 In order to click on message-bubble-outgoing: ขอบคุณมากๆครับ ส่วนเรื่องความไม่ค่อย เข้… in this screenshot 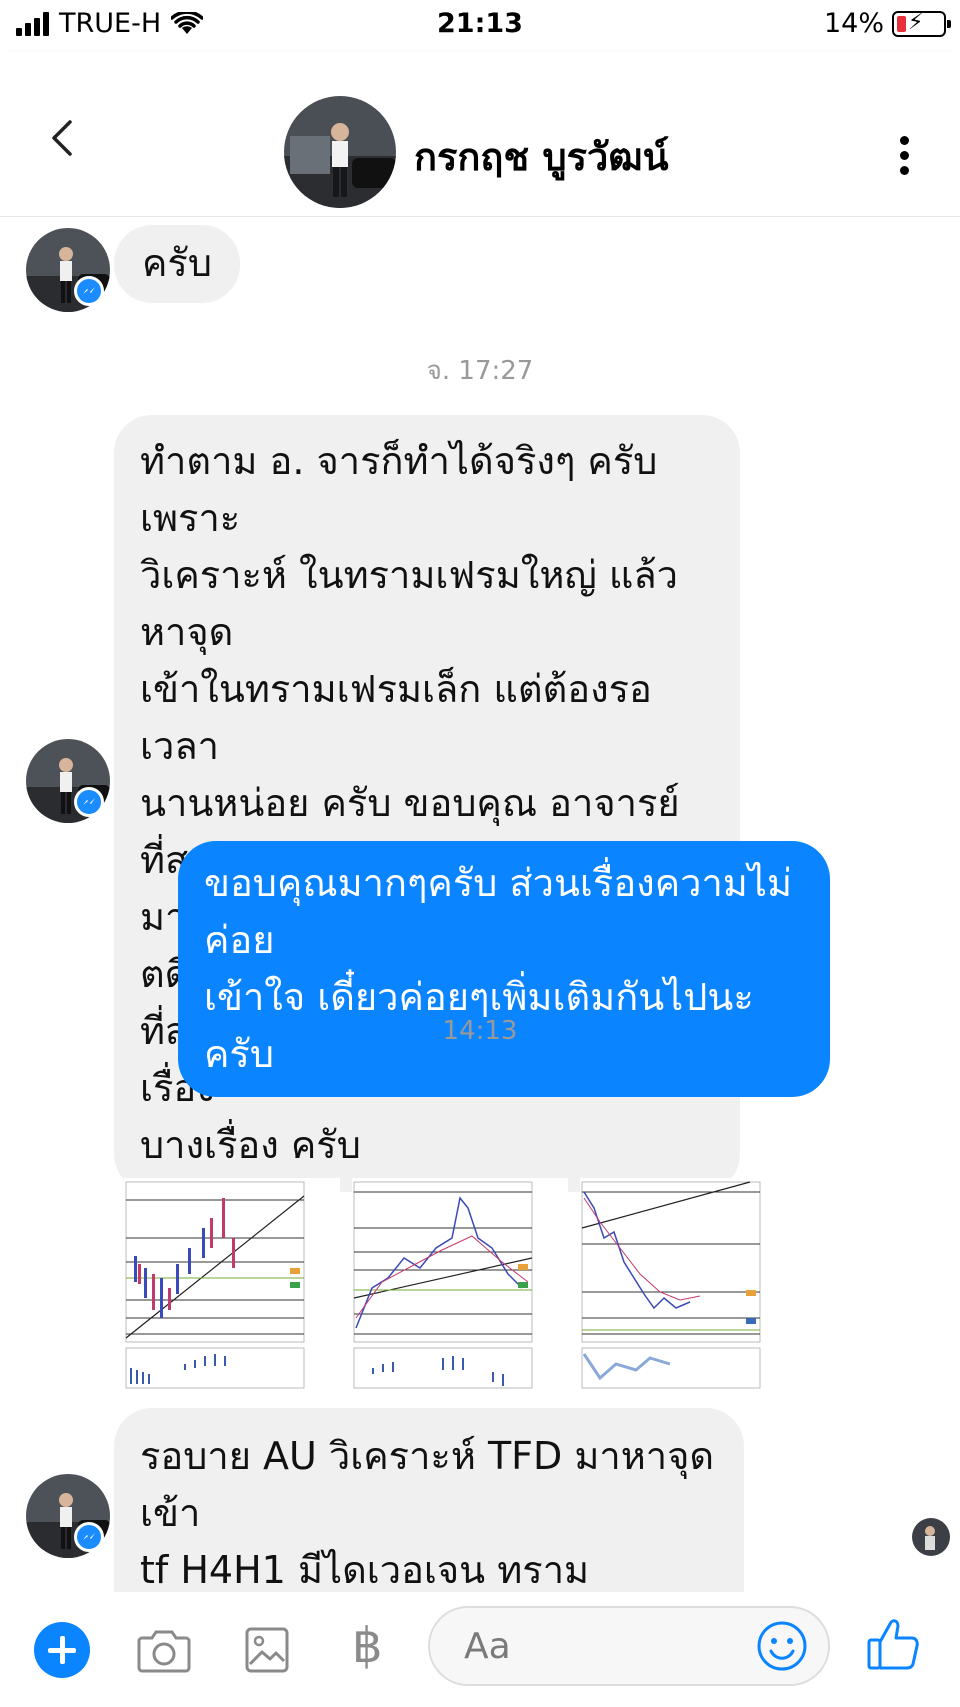, I will do `click(504, 969)`.